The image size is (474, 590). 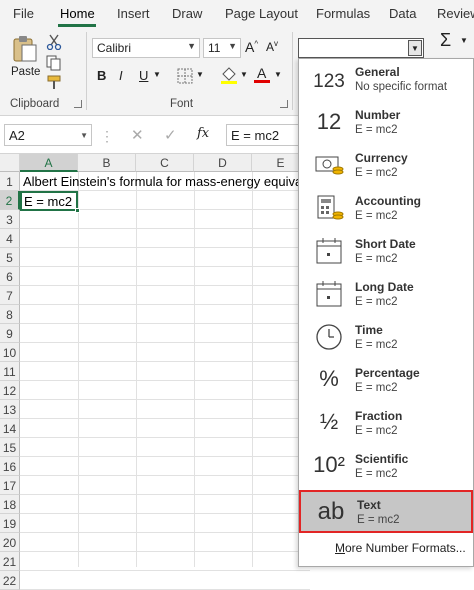 I want to click on row-header: 5, so click(x=10, y=257).